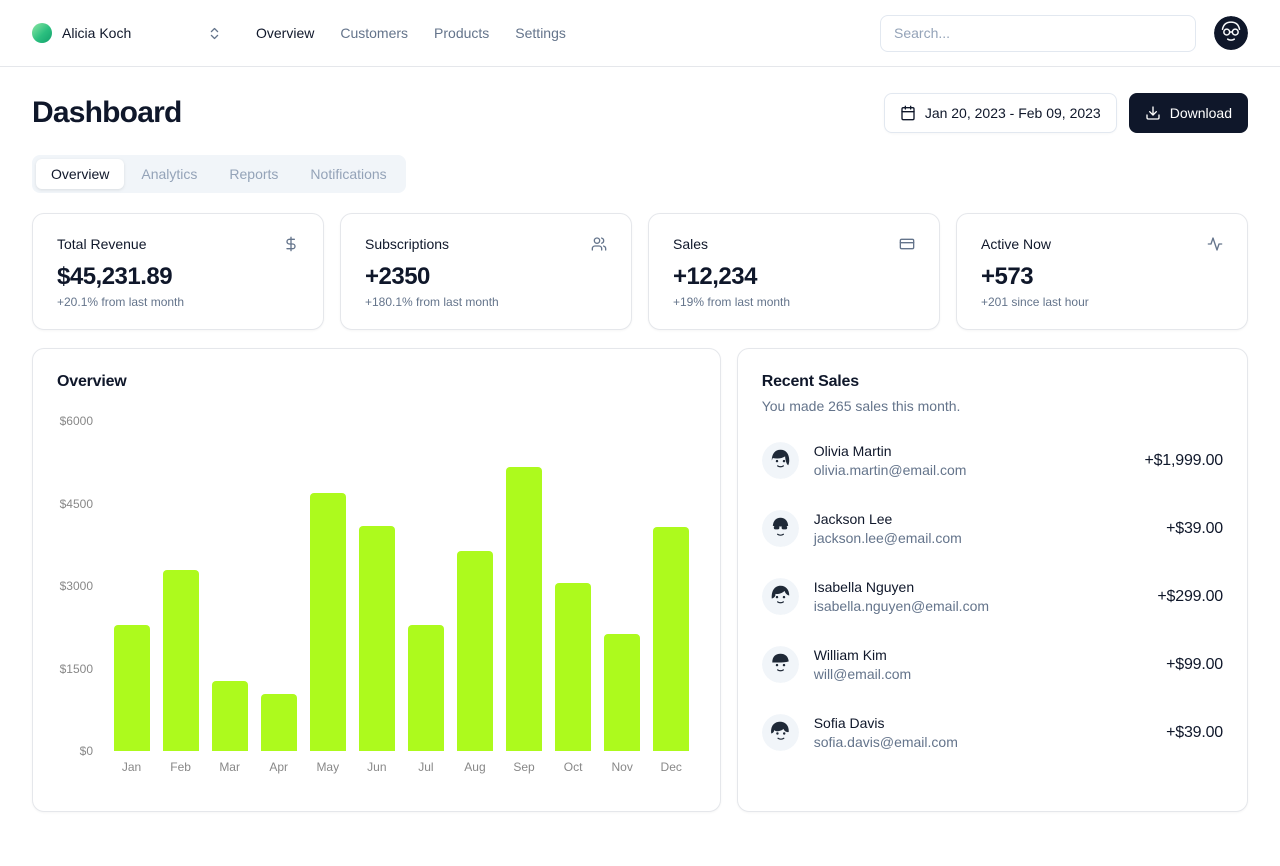 The width and height of the screenshot is (1280, 866). What do you see at coordinates (411, 33) in the screenshot?
I see `main-nav: Overview Customers Products Settings` at bounding box center [411, 33].